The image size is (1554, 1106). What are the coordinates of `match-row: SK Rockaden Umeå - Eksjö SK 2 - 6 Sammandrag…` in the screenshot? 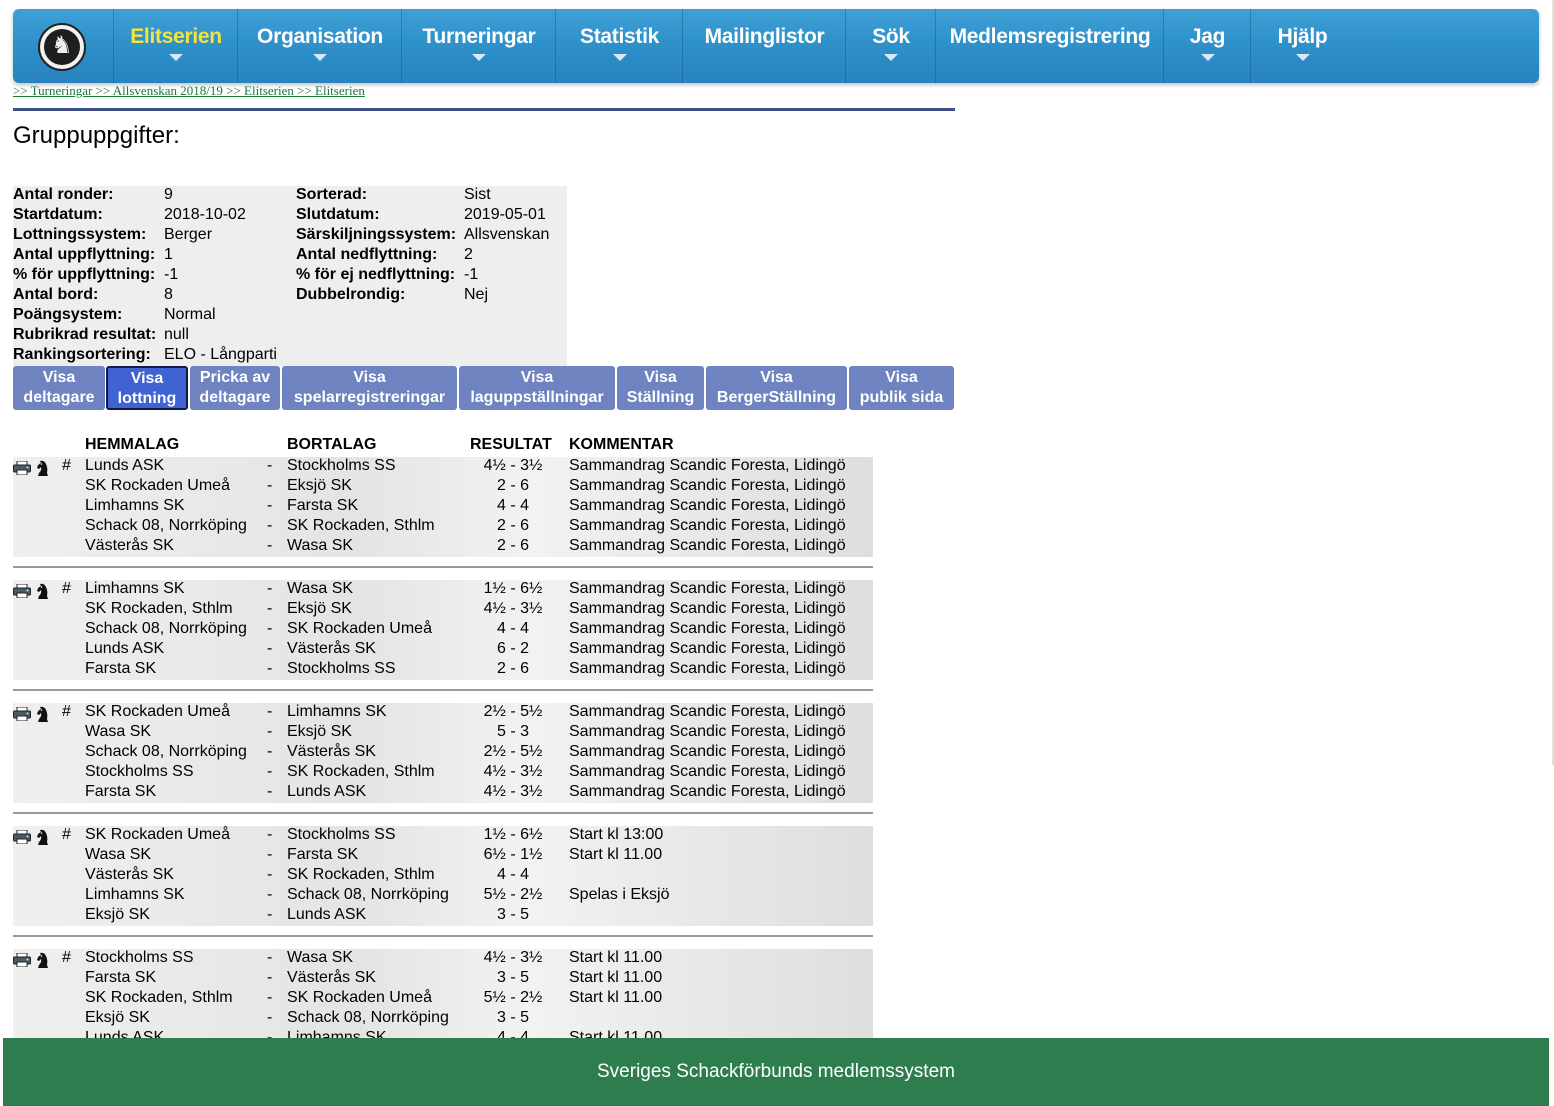 It's located at (443, 487).